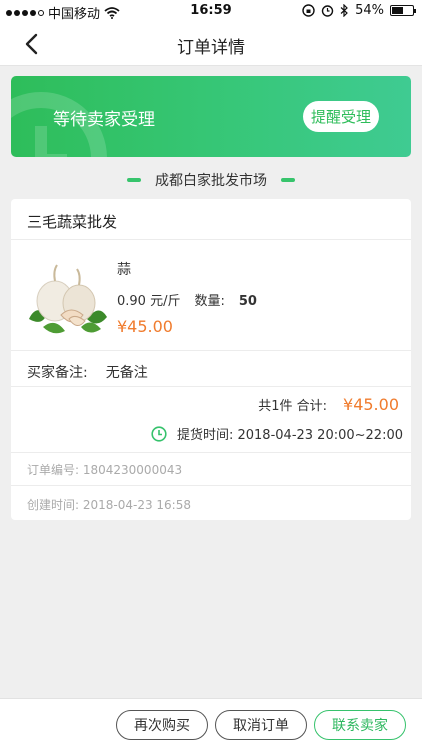  Describe the element at coordinates (211, 116) in the screenshot. I see `order-status-banner: 等待卖家受理 提醒受理` at that location.